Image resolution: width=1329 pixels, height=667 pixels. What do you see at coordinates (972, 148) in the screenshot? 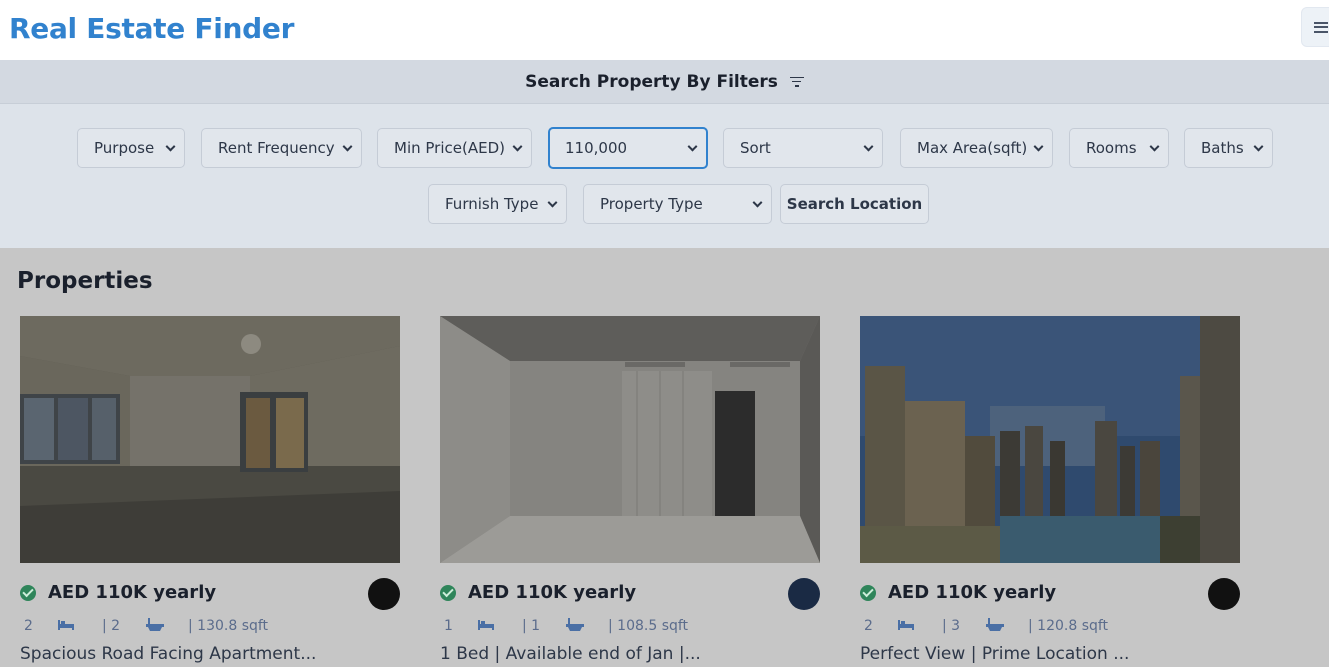
I see `max-area-select-value: Max Area(sqft)` at bounding box center [972, 148].